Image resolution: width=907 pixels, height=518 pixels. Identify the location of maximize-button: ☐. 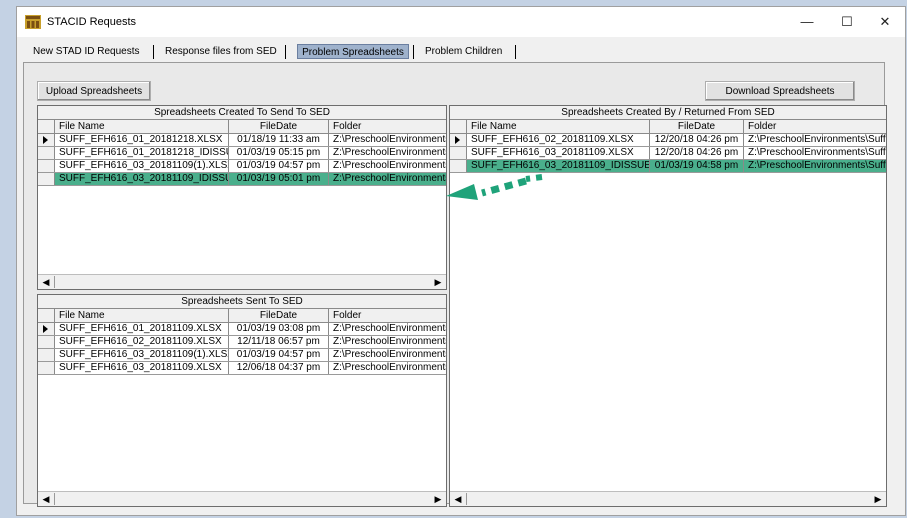
(847, 22).